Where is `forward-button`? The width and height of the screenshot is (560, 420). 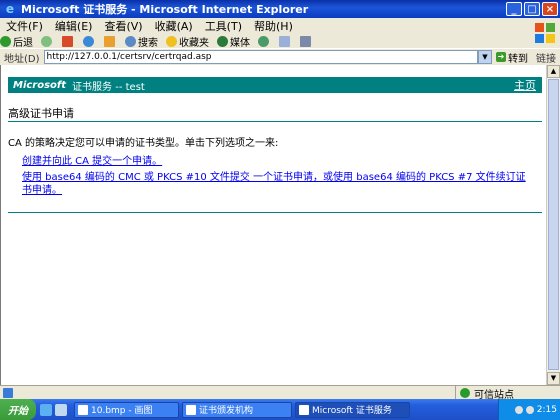
forward-button is located at coordinates (47, 41).